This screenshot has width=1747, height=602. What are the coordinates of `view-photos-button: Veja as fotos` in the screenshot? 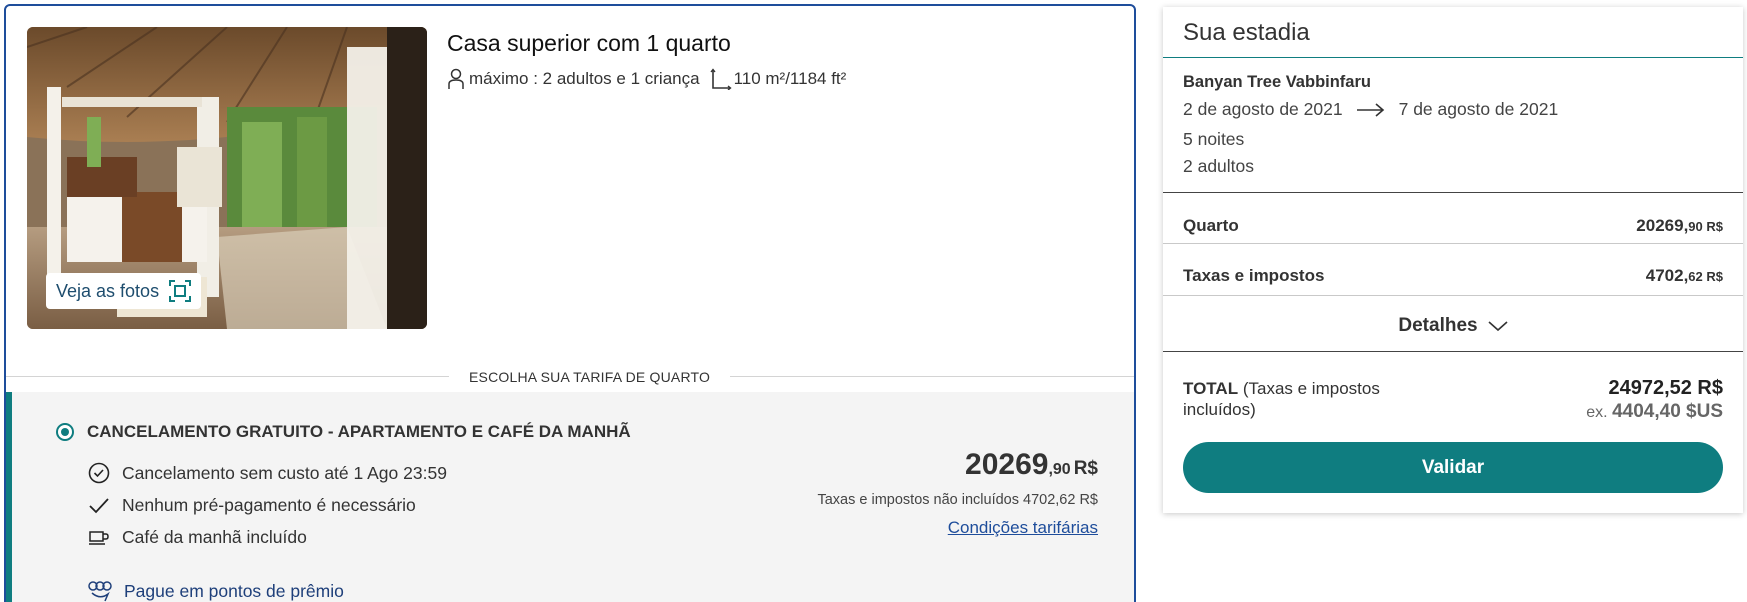 It's located at (124, 291).